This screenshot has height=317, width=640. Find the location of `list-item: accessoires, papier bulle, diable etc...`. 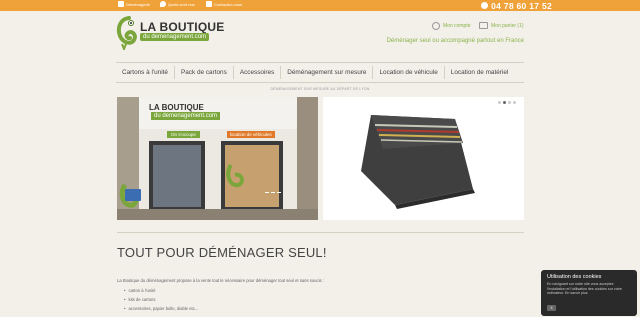

list-item: accessoires, papier bulle, diable etc... is located at coordinates (161, 308).